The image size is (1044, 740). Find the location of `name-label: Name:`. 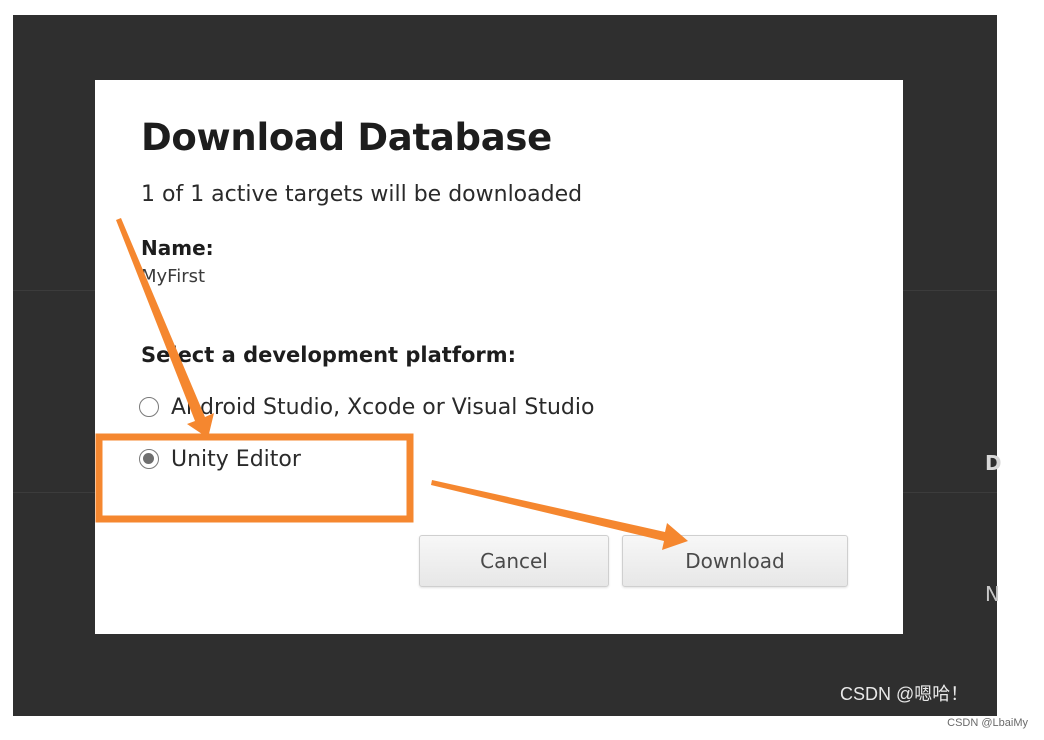

name-label: Name: is located at coordinates (177, 248).